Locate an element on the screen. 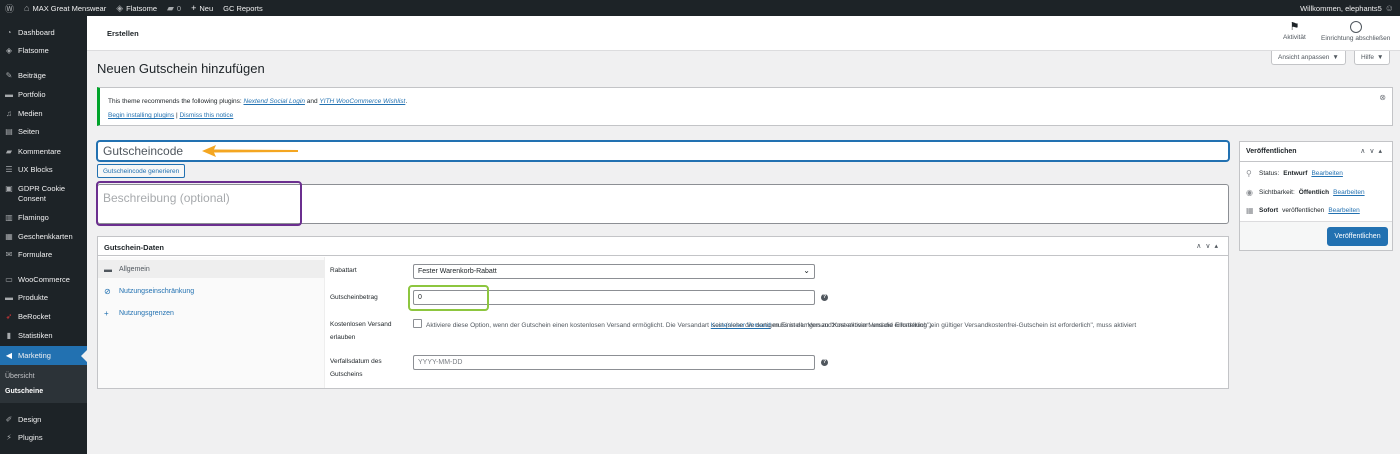 The height and width of the screenshot is (454, 1400). reports-label: GC Reports is located at coordinates (243, 8).